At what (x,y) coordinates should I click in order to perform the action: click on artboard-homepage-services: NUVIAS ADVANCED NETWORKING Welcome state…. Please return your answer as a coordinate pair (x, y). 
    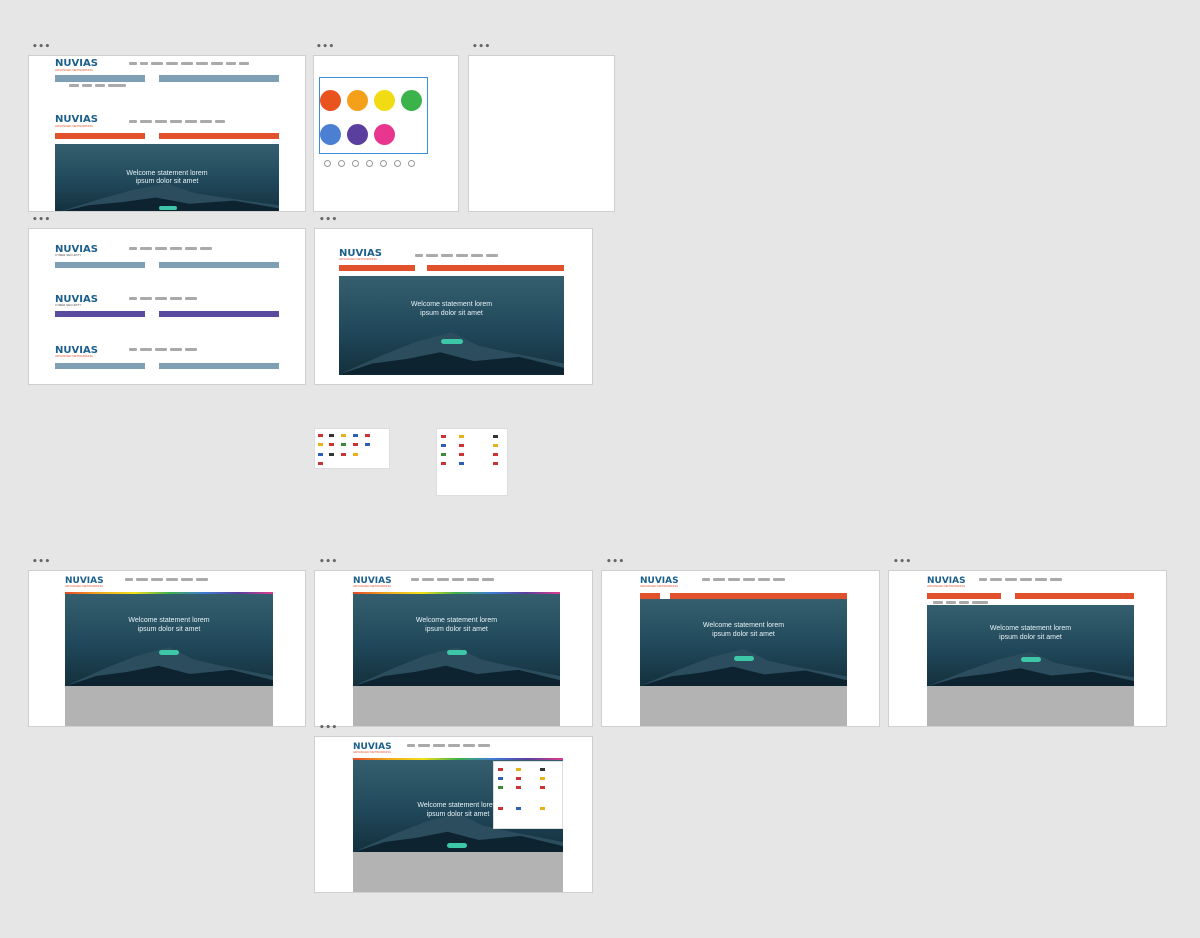
    Looking at the image, I should click on (1027, 648).